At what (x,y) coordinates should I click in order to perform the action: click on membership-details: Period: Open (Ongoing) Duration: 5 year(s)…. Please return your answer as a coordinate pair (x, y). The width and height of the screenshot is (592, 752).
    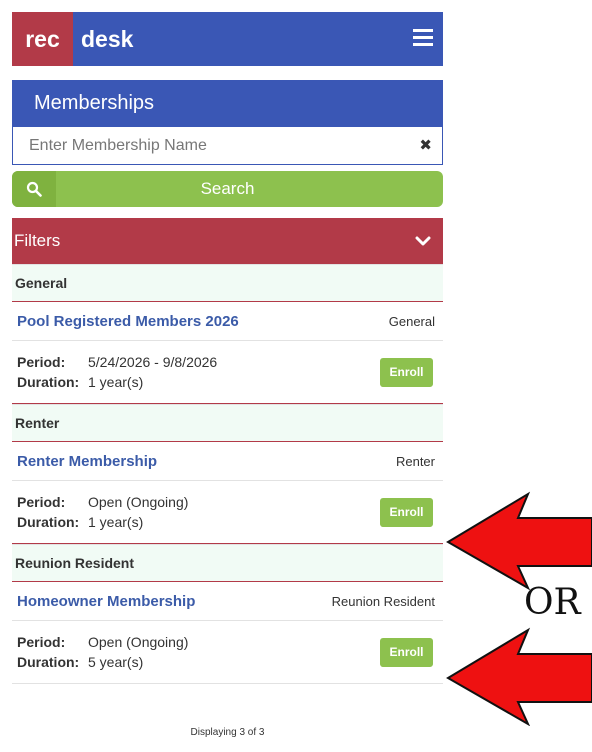
    Looking at the image, I should click on (227, 652).